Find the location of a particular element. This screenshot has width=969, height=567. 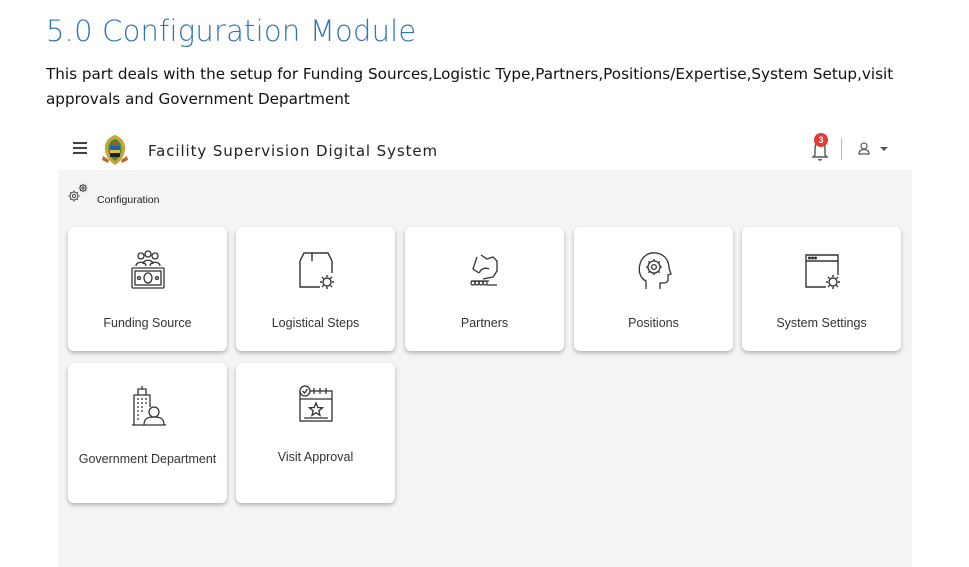

card-label: Positions is located at coordinates (653, 323).